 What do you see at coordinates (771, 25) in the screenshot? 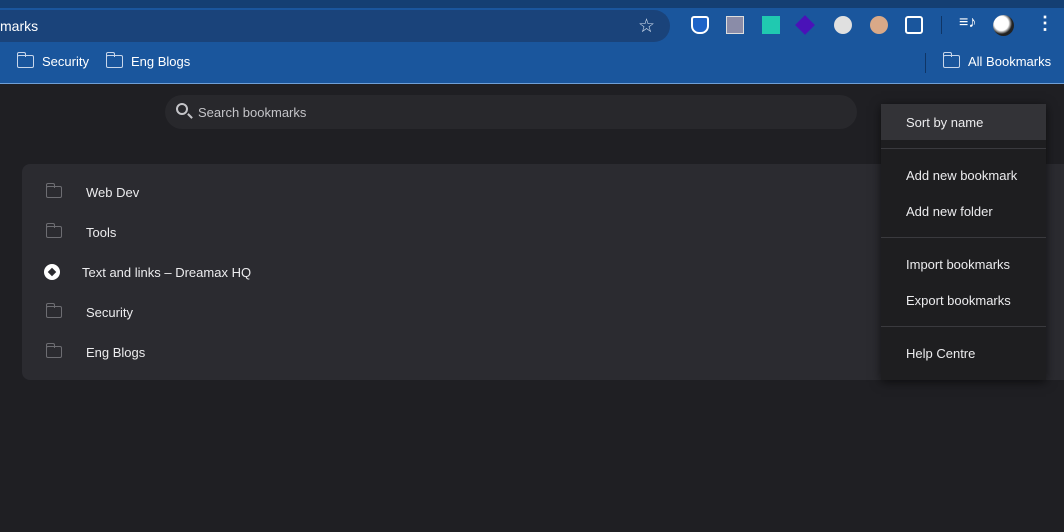
I see `extension-wave-icon` at bounding box center [771, 25].